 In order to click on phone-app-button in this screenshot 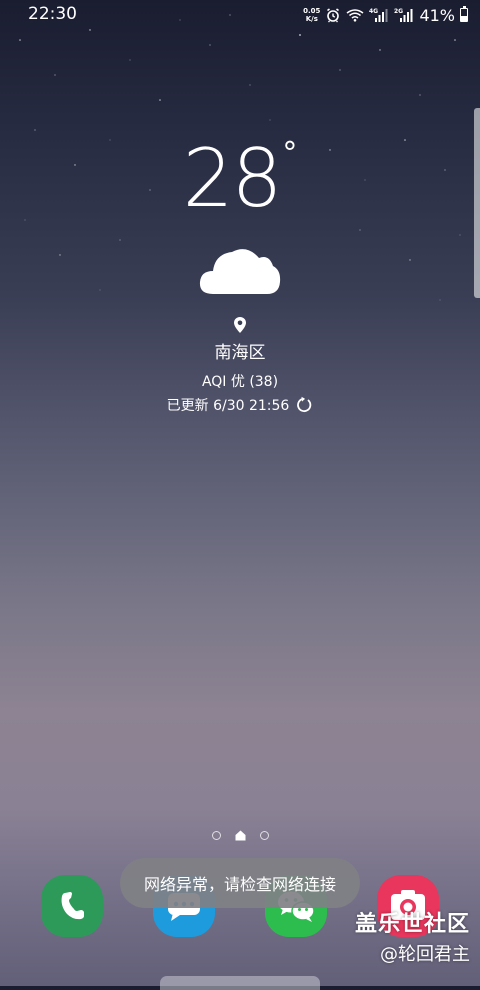, I will do `click(72, 906)`.